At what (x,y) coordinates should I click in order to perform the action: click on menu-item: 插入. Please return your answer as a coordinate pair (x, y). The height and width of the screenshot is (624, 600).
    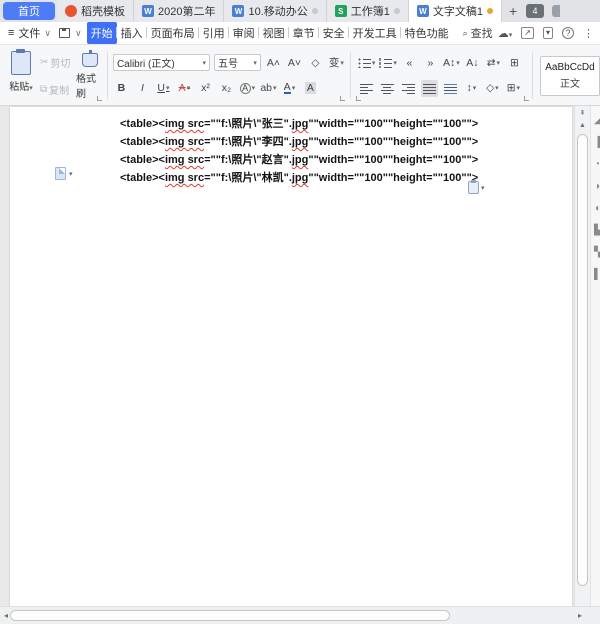
    Looking at the image, I should click on (131, 33).